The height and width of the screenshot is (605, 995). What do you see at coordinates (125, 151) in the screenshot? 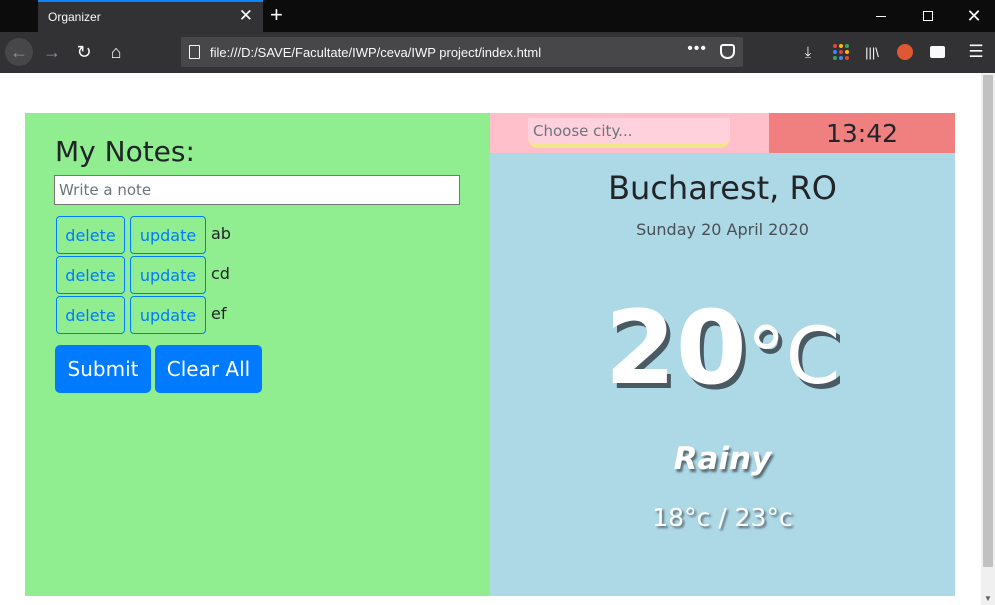
I see `notes-title: My Notes:` at bounding box center [125, 151].